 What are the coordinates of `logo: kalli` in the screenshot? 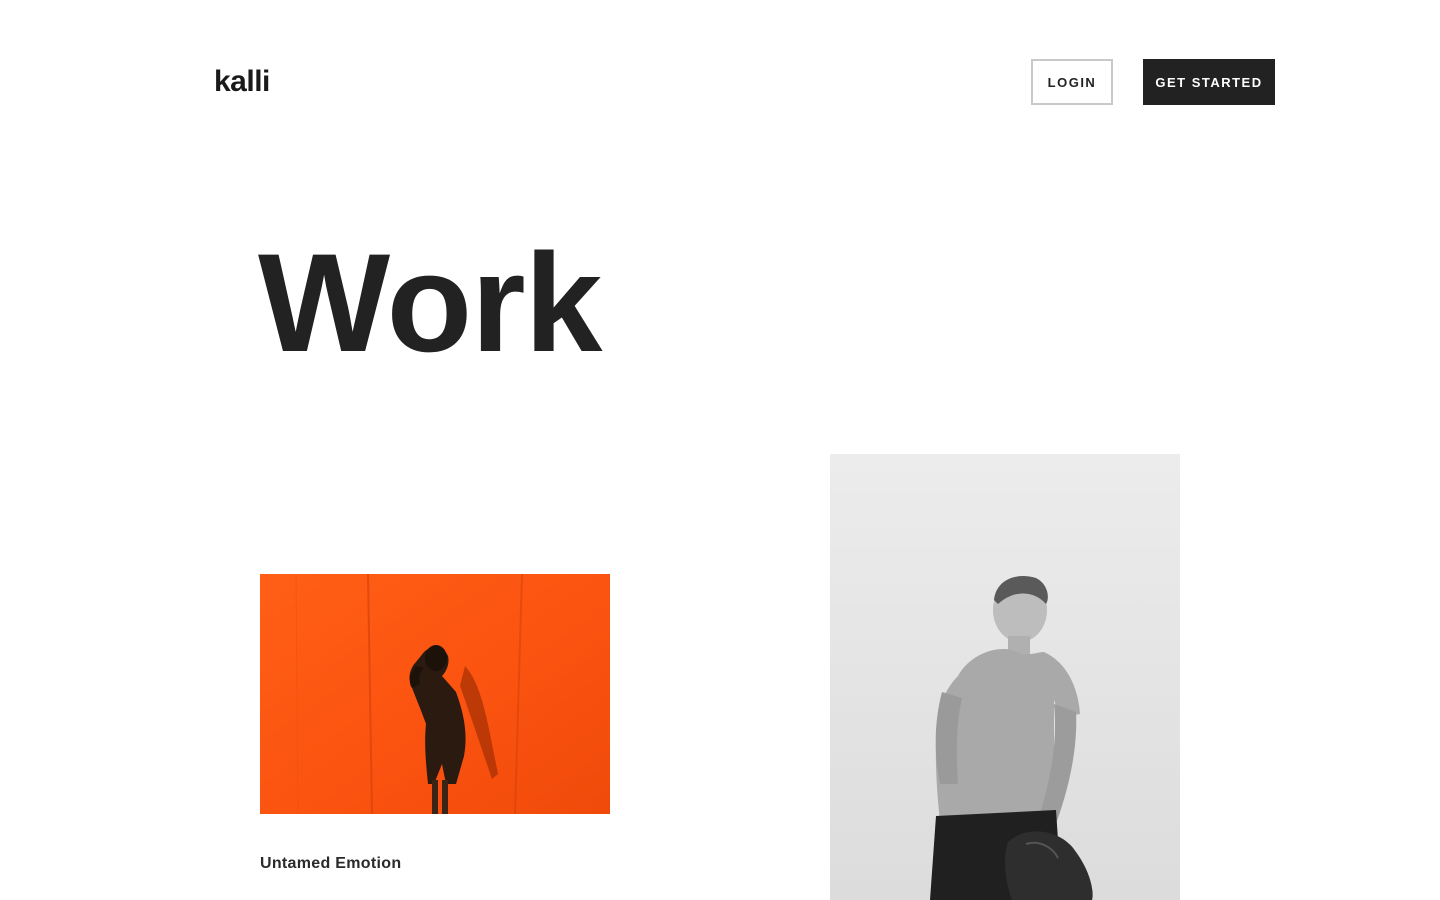 It's located at (242, 82).